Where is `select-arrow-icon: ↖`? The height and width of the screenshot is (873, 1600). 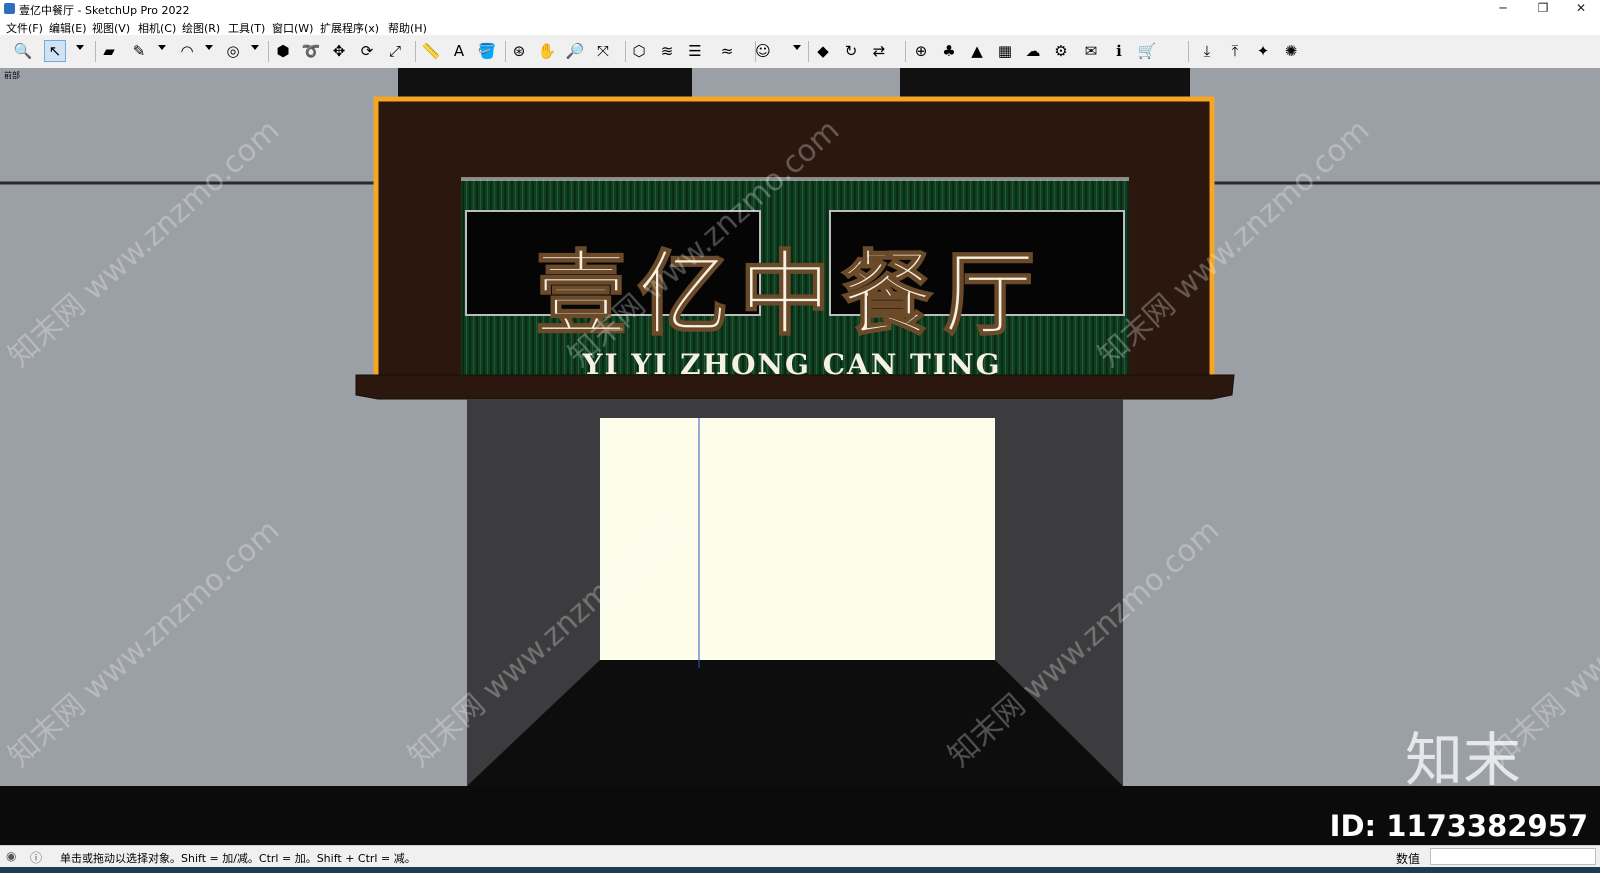 select-arrow-icon: ↖ is located at coordinates (55, 51).